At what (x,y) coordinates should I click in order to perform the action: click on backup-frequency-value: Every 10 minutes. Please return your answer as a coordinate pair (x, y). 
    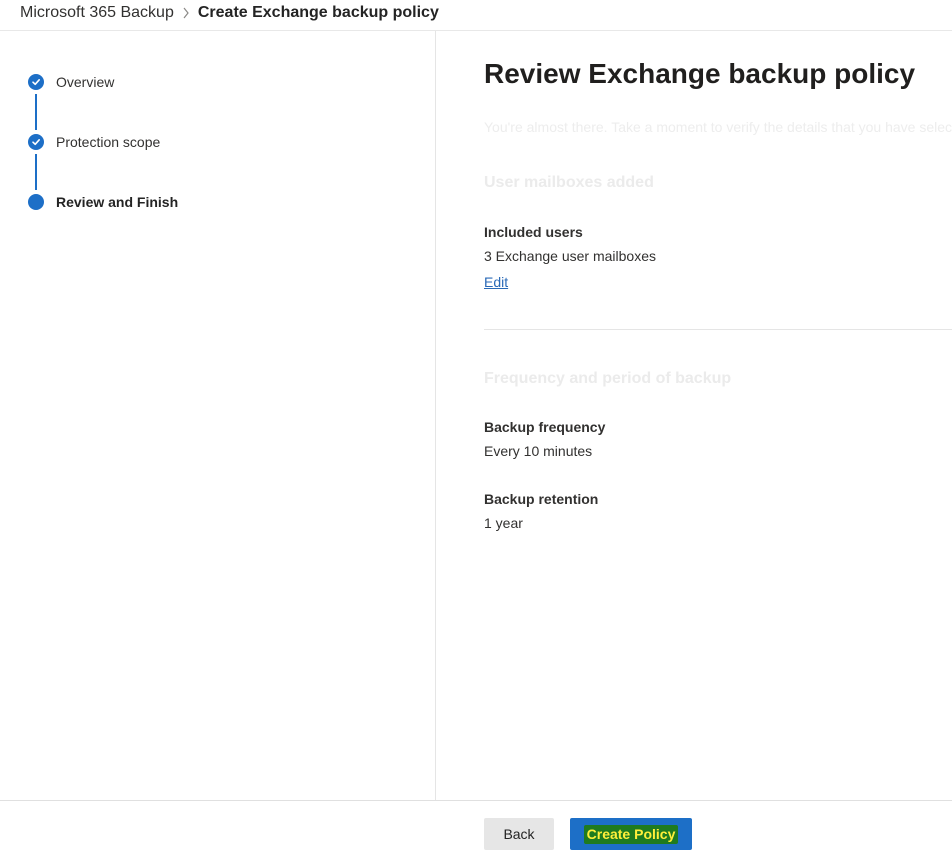
    Looking at the image, I should click on (538, 451).